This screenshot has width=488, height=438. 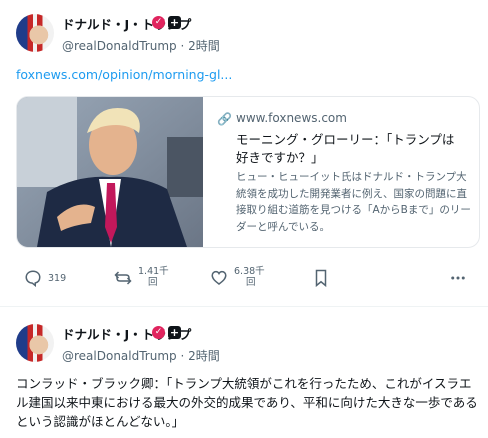 What do you see at coordinates (224, 119) in the screenshot?
I see `link-icon: 🔗` at bounding box center [224, 119].